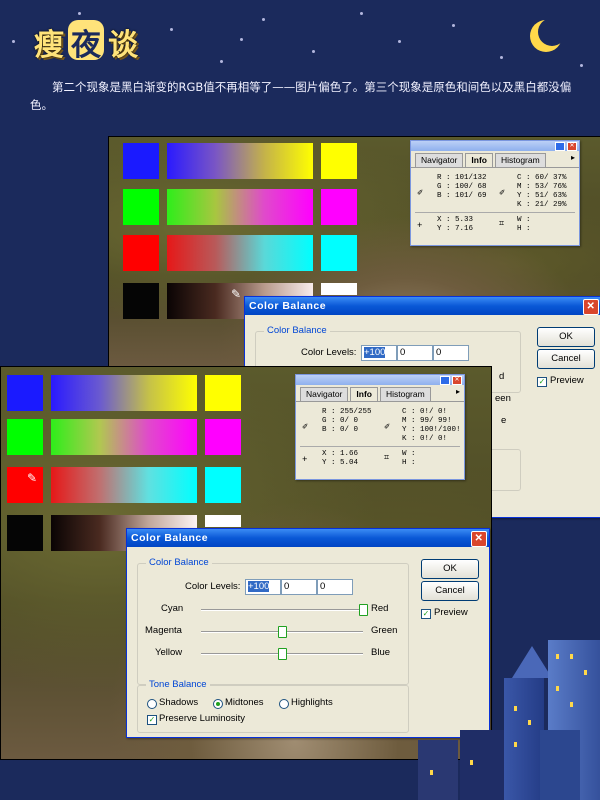 This screenshot has width=600, height=800. What do you see at coordinates (218, 704) in the screenshot?
I see `midtones-radio` at bounding box center [218, 704].